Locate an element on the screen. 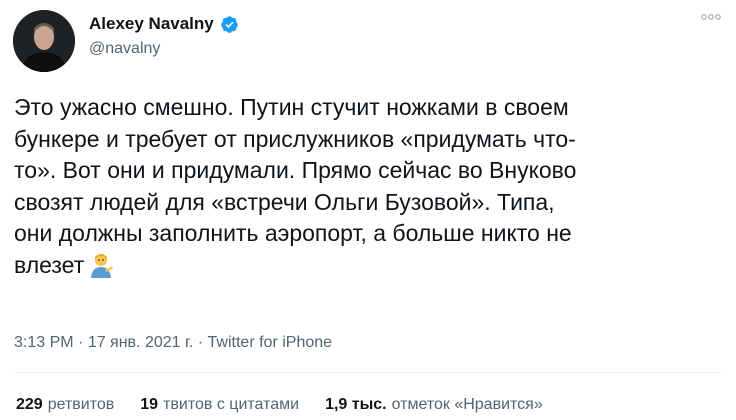 This screenshot has height=420, width=736. retweets-stat: 229 ретвитов is located at coordinates (65, 405).